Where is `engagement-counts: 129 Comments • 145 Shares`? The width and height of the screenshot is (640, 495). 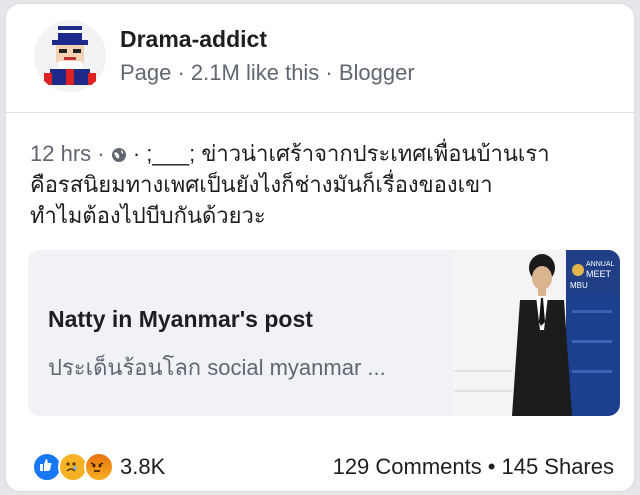 engagement-counts: 129 Comments • 145 Shares is located at coordinates (473, 467).